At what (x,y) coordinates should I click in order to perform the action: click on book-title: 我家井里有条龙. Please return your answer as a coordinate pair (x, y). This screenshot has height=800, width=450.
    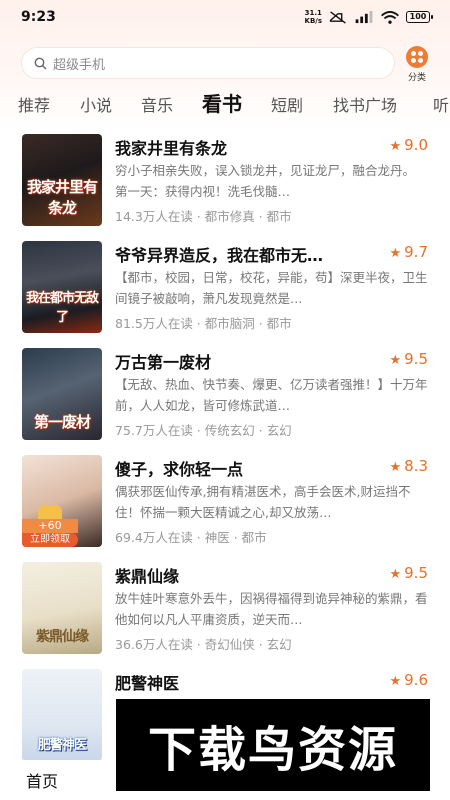
    Looking at the image, I should click on (171, 148).